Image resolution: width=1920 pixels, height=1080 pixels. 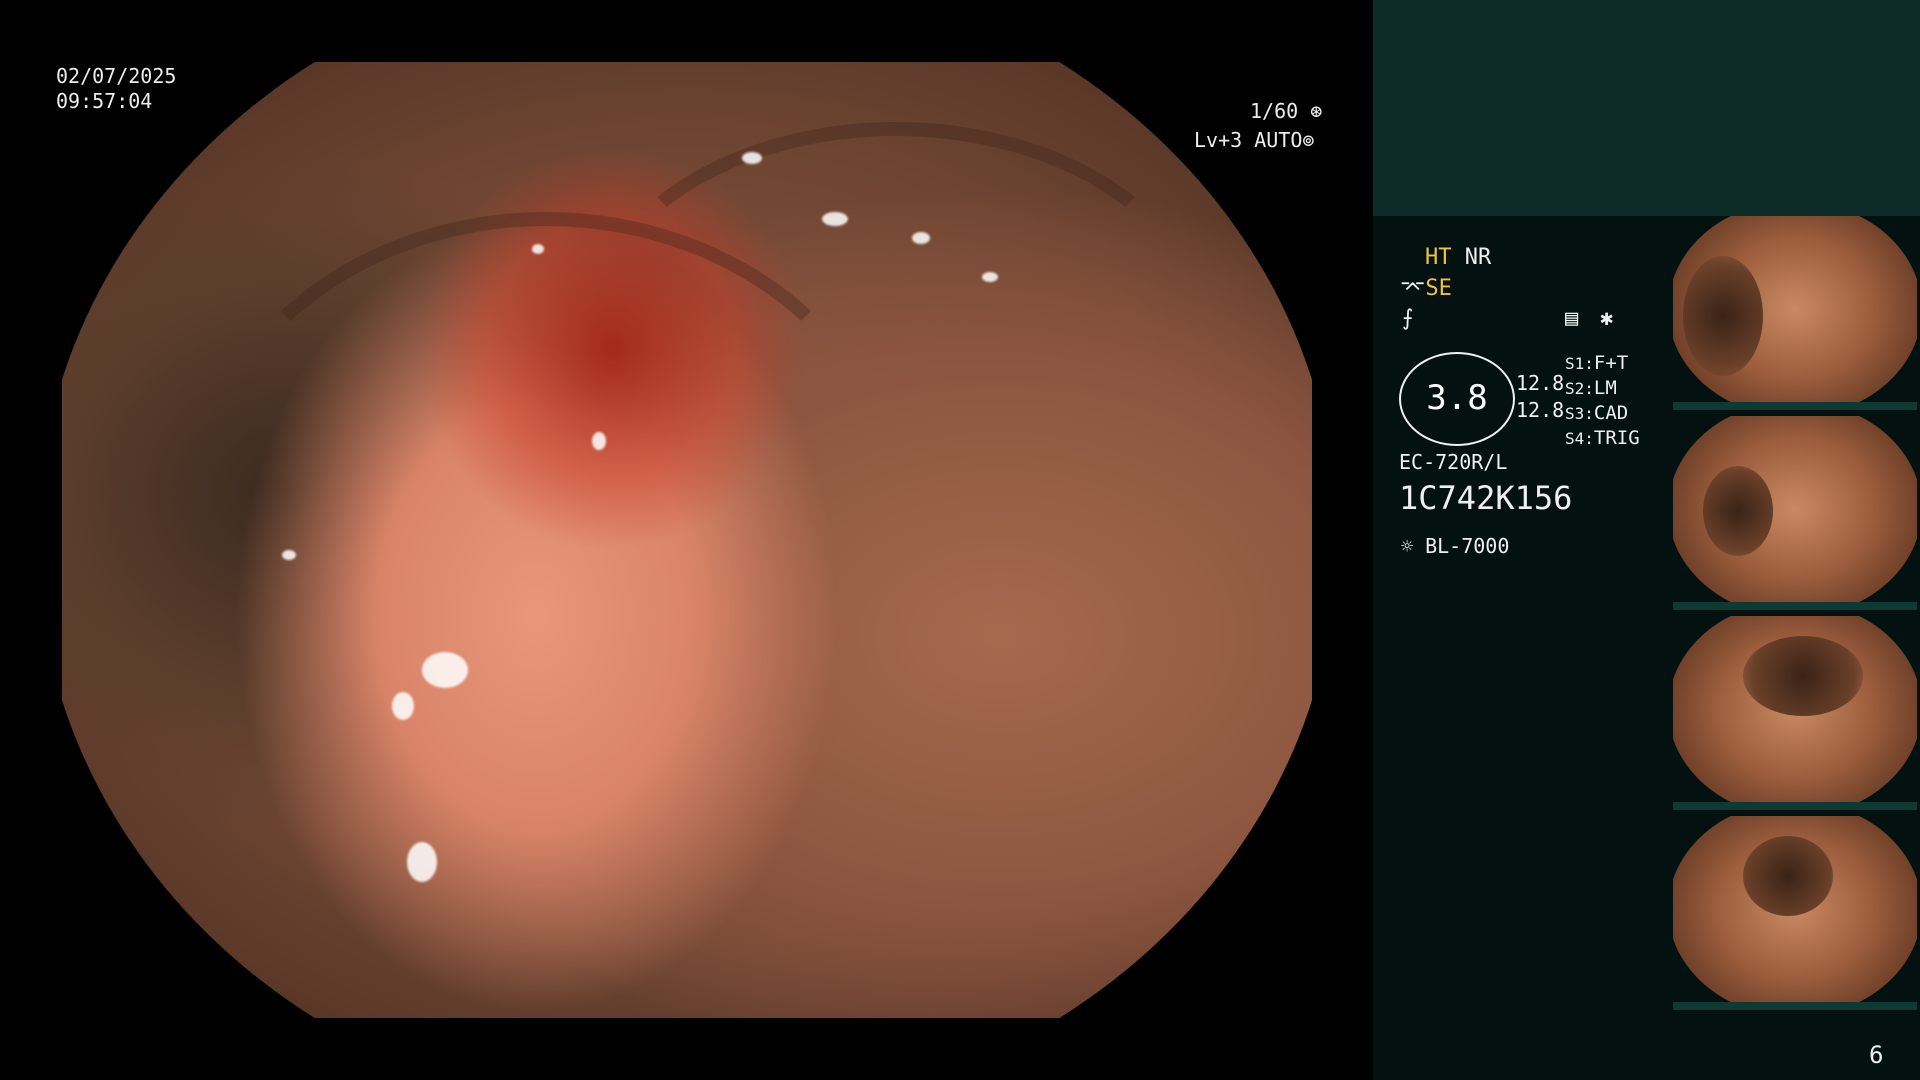 What do you see at coordinates (1486, 498) in the screenshot?
I see `scope-serial: 1C742K156` at bounding box center [1486, 498].